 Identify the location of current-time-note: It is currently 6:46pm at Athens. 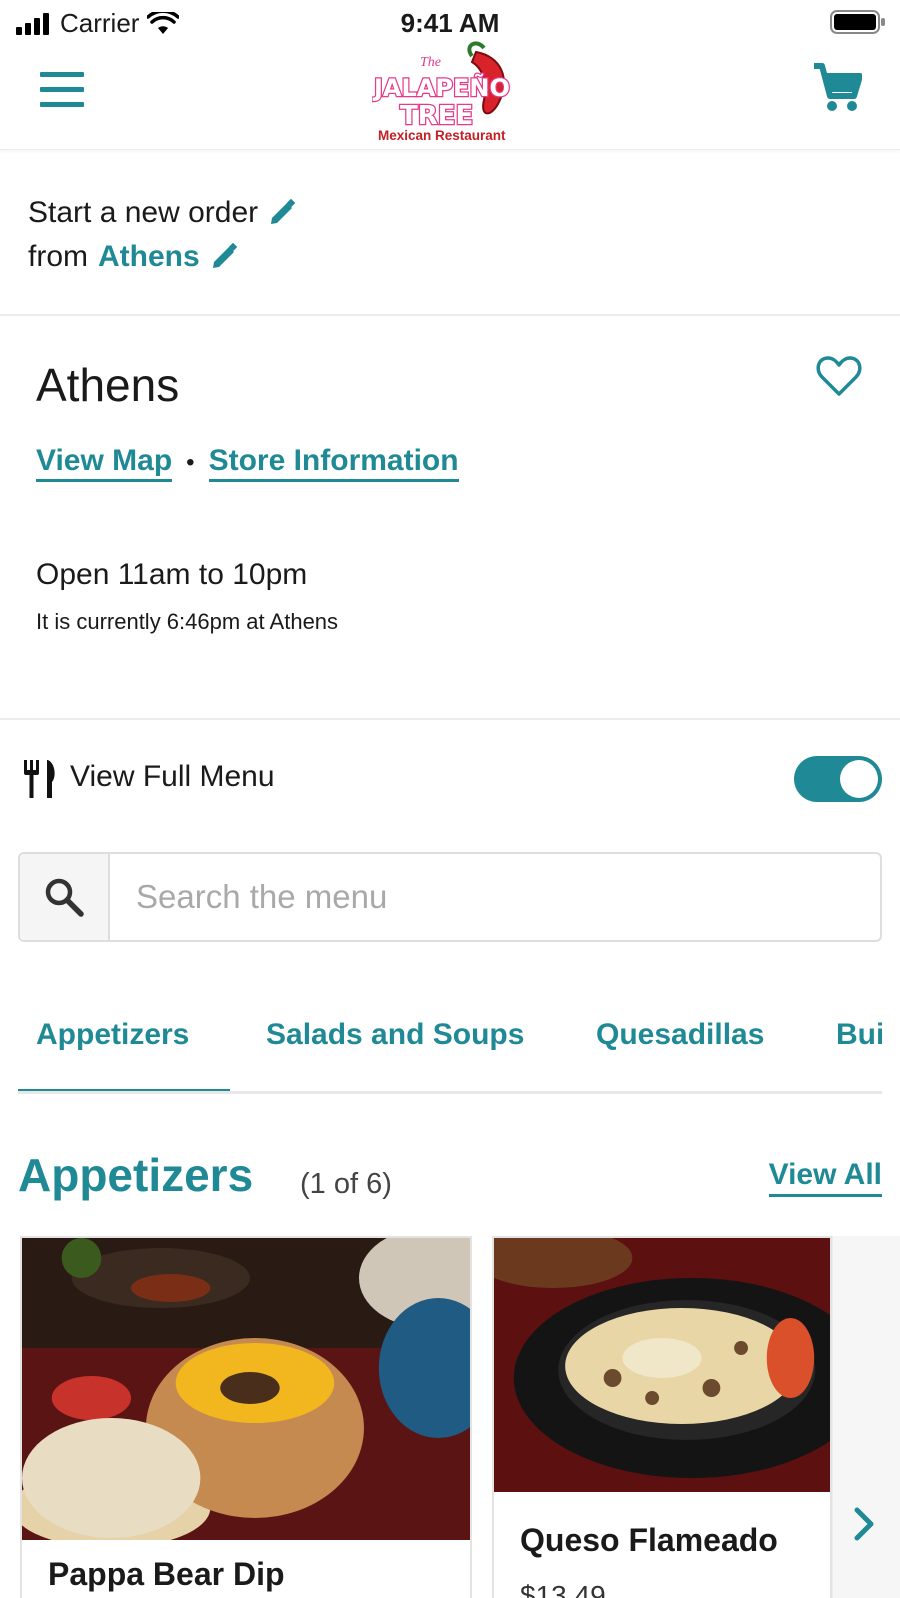
(187, 621).